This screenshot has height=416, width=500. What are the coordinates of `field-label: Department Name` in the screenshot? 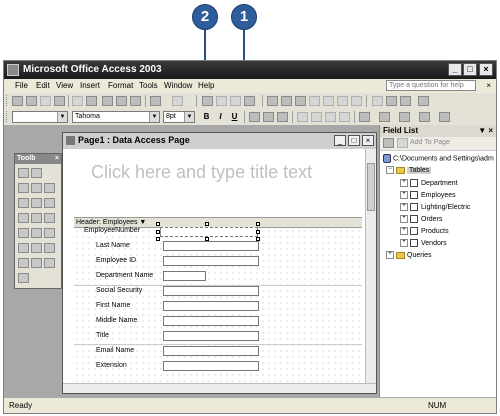 It's located at (124, 275).